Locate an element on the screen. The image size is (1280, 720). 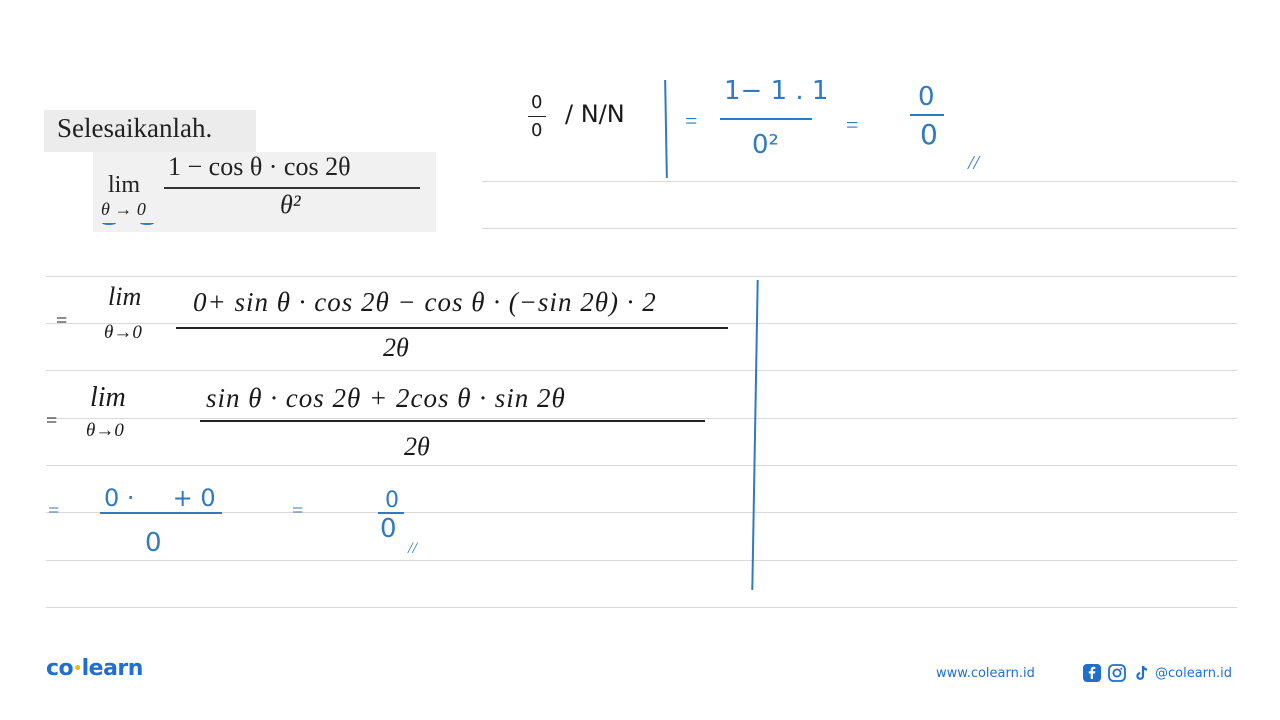
side-sub-numerator: 1− 1 . 1 is located at coordinates (776, 91).